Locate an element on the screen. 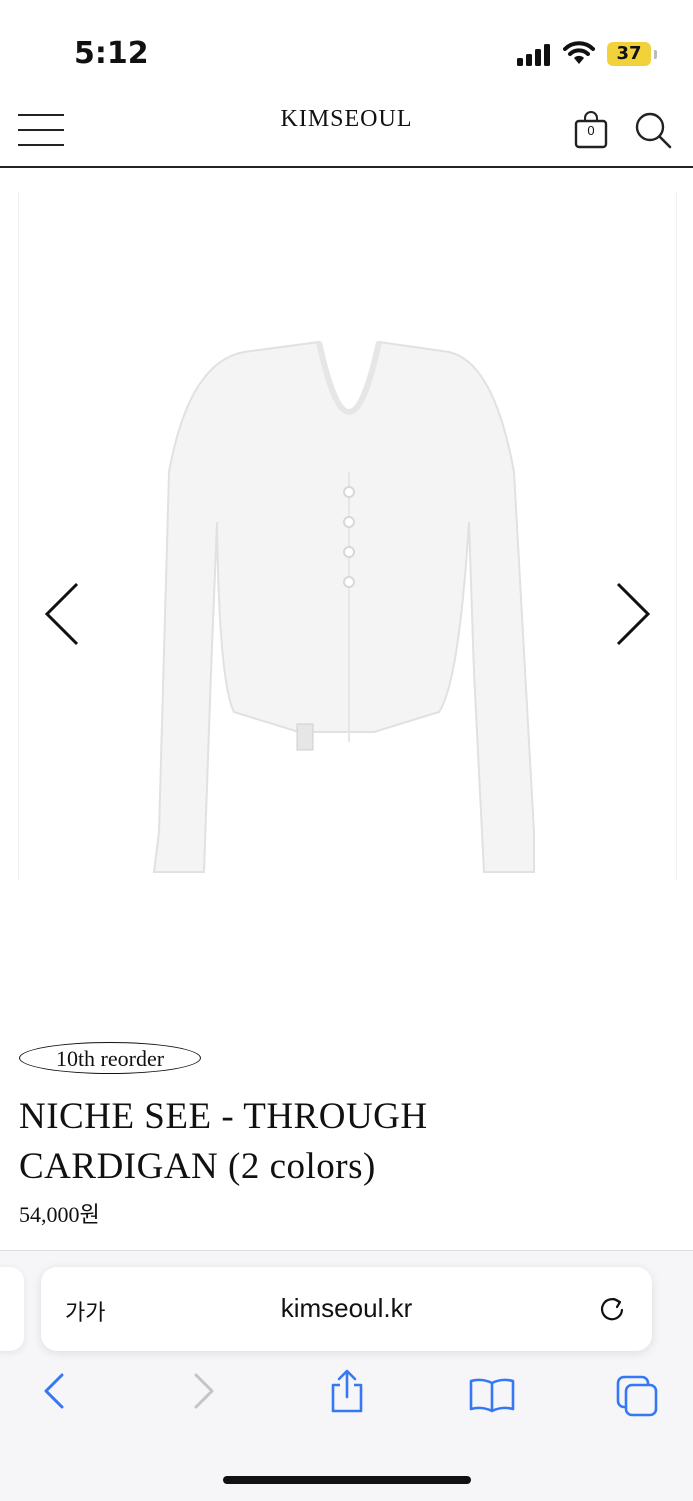  status-bar: 5:12 37 is located at coordinates (346, 50).